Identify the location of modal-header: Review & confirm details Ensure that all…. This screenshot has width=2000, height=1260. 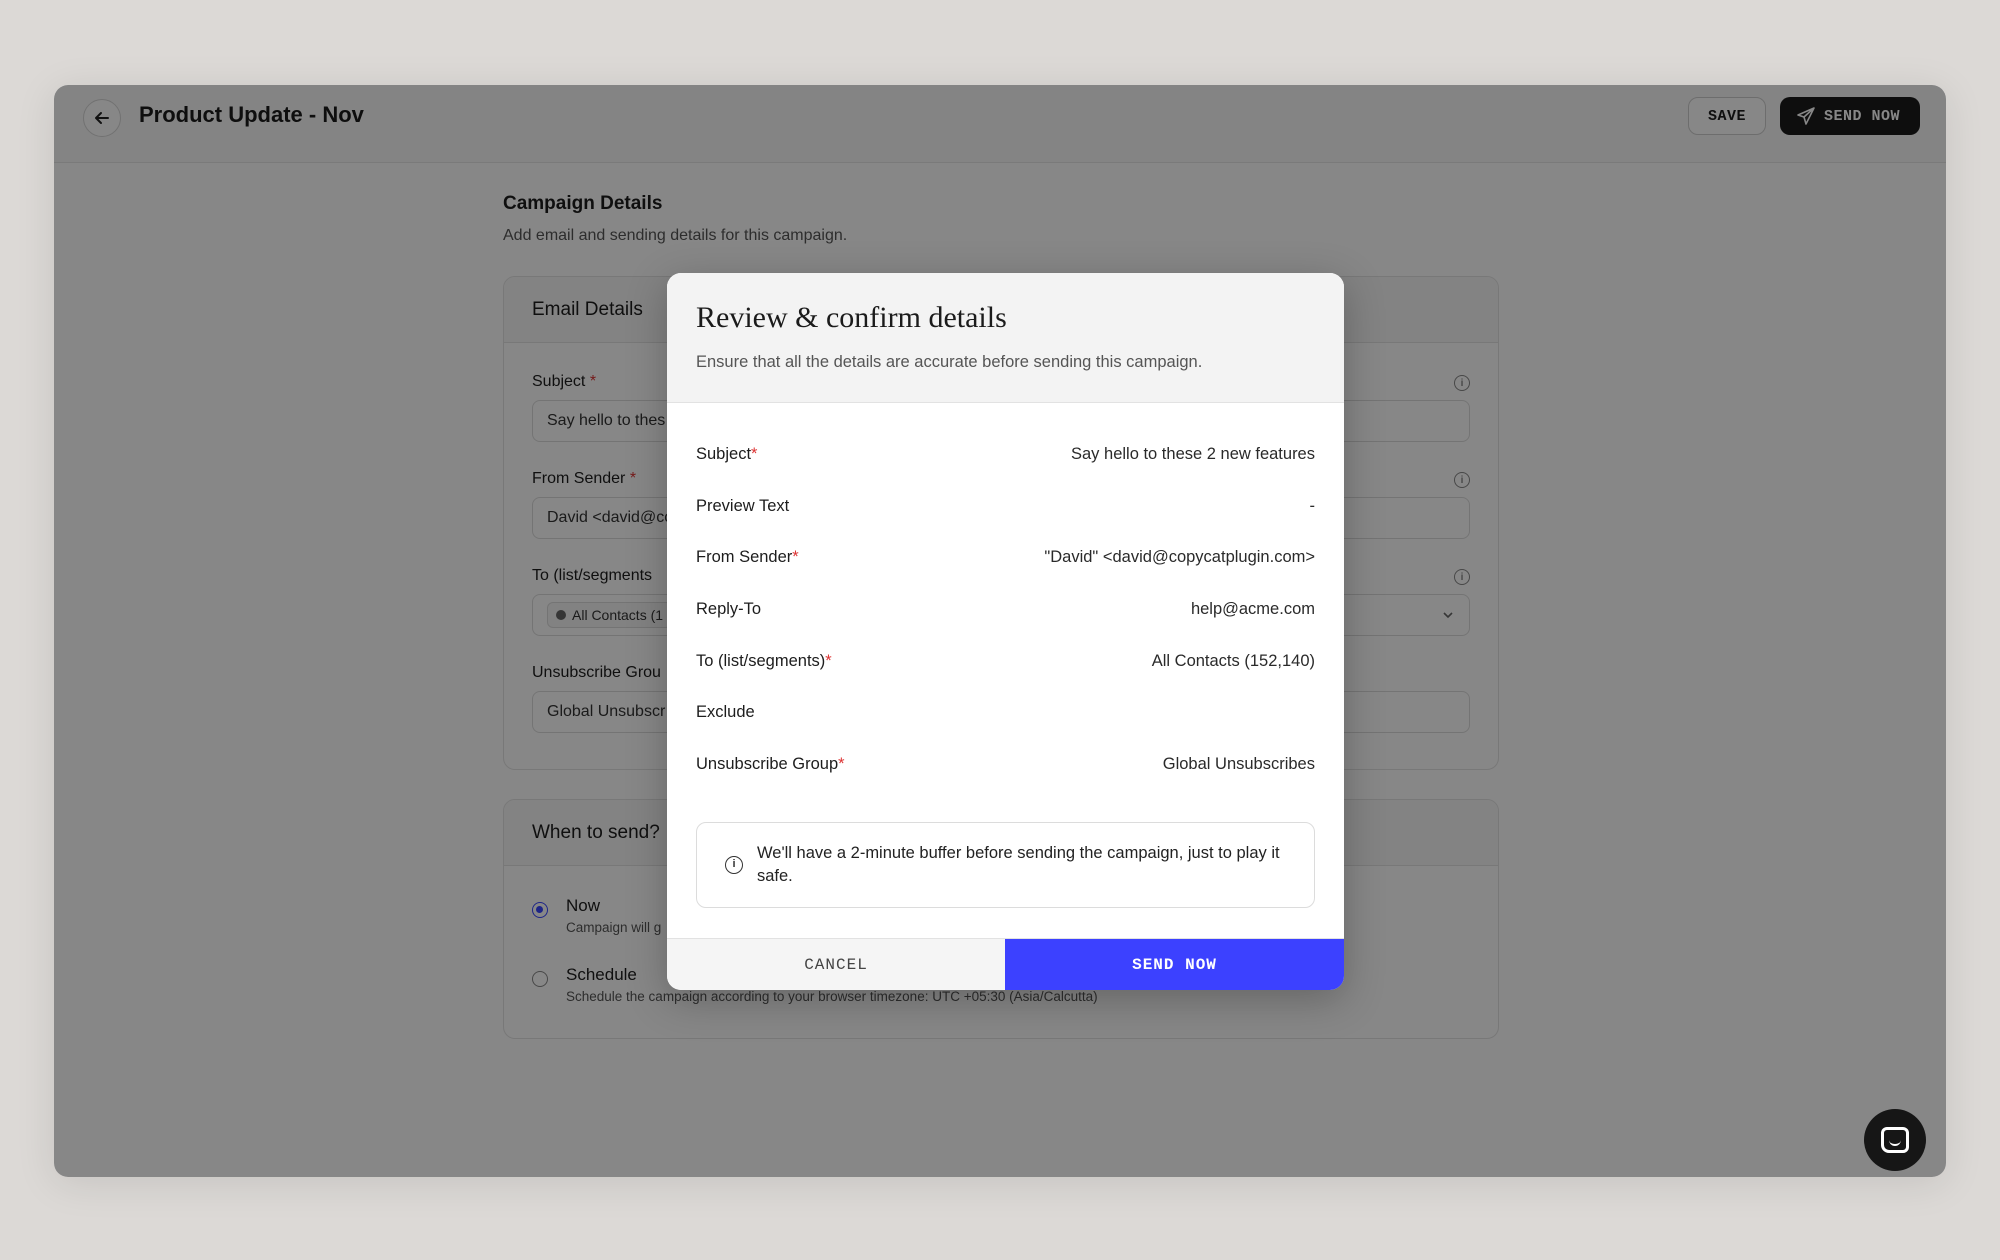
(1005, 338).